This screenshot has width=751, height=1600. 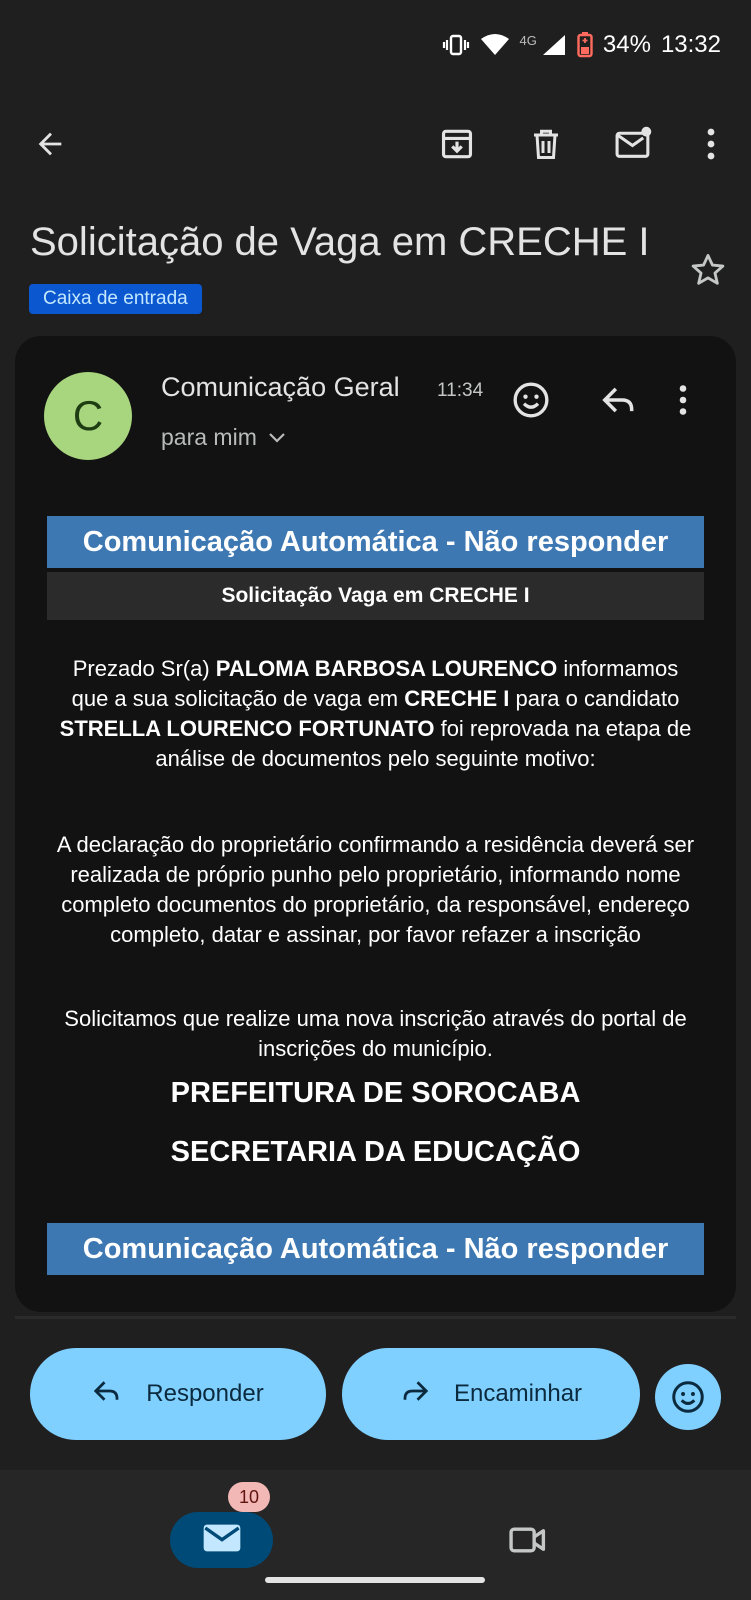 What do you see at coordinates (594, 698) in the screenshot?
I see `body-text-fragment: para o candidato` at bounding box center [594, 698].